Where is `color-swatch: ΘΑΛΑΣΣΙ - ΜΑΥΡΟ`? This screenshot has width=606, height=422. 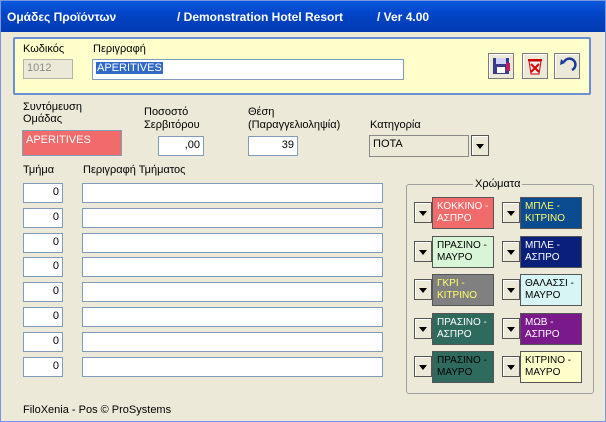
color-swatch: ΘΑΛΑΣΣΙ - ΜΑΥΡΟ is located at coordinates (551, 290).